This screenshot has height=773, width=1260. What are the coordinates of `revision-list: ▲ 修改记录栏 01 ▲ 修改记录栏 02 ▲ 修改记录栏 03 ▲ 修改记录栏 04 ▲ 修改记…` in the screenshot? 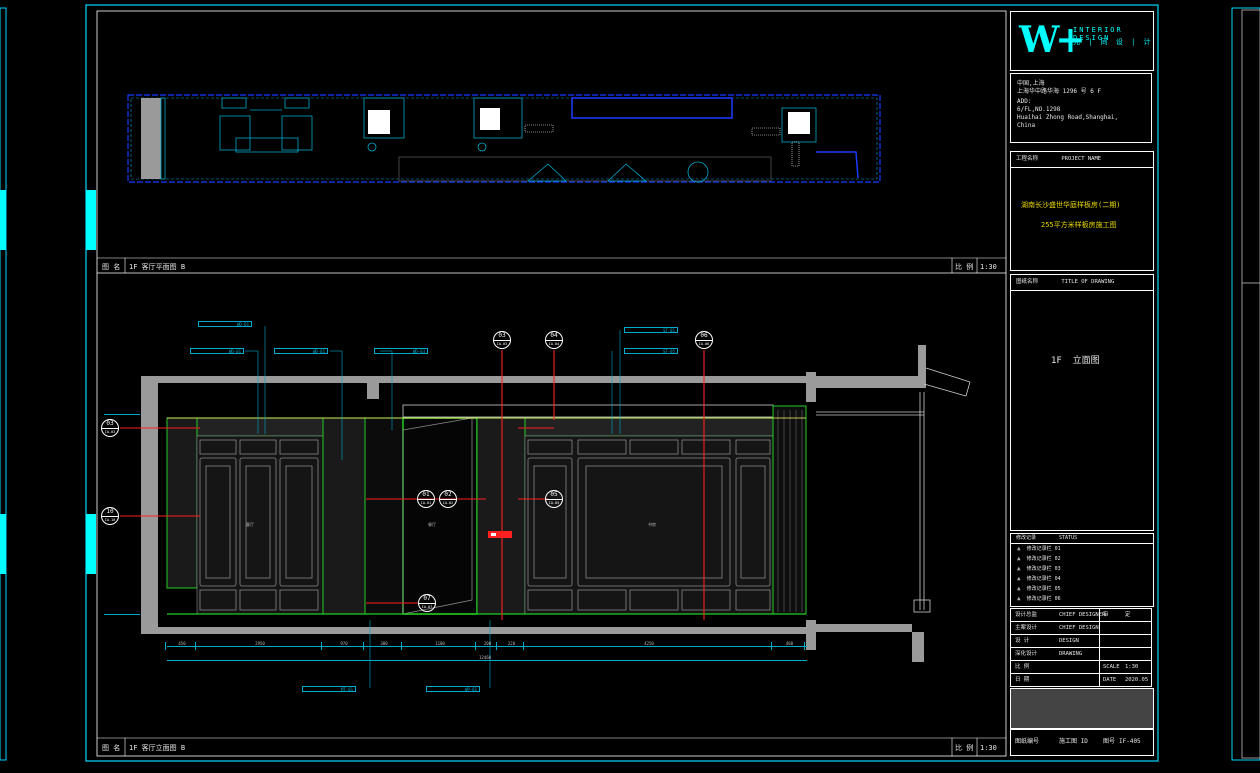 It's located at (1082, 574).